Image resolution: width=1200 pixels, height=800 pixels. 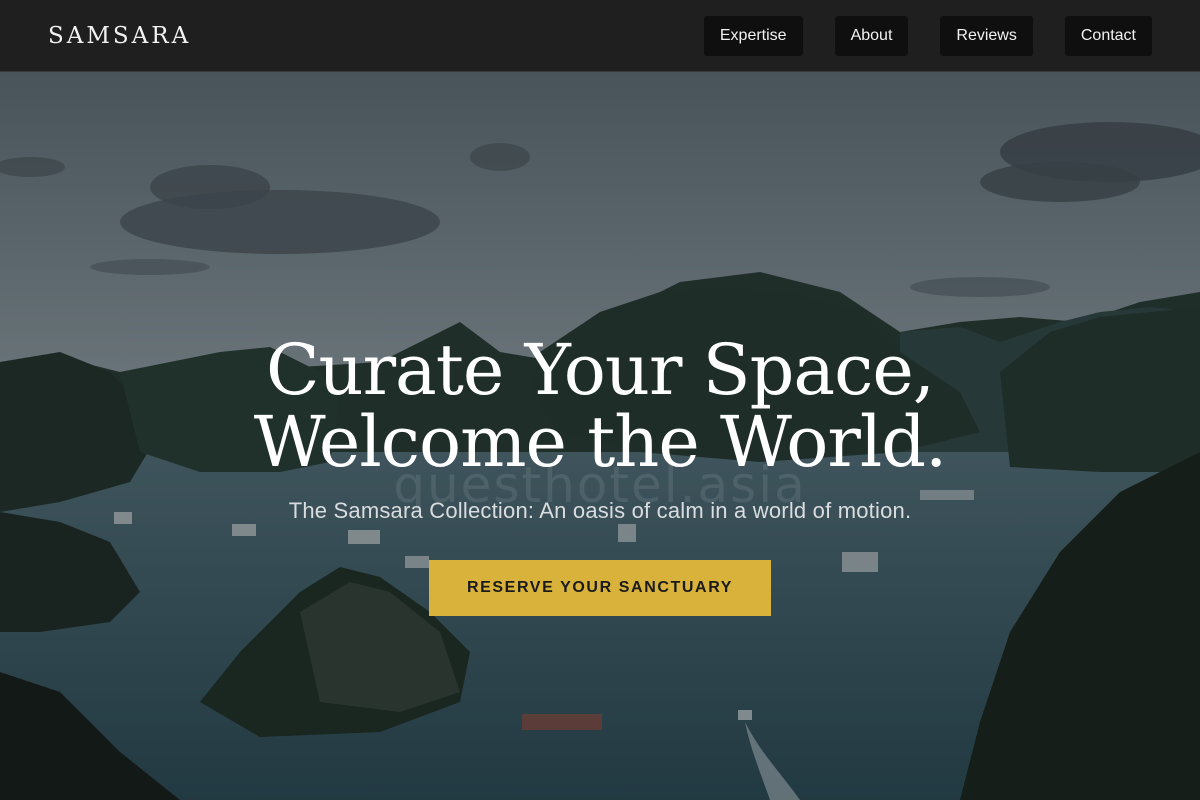 I want to click on main-nav: Expertise About Reviews Contact, so click(x=927, y=35).